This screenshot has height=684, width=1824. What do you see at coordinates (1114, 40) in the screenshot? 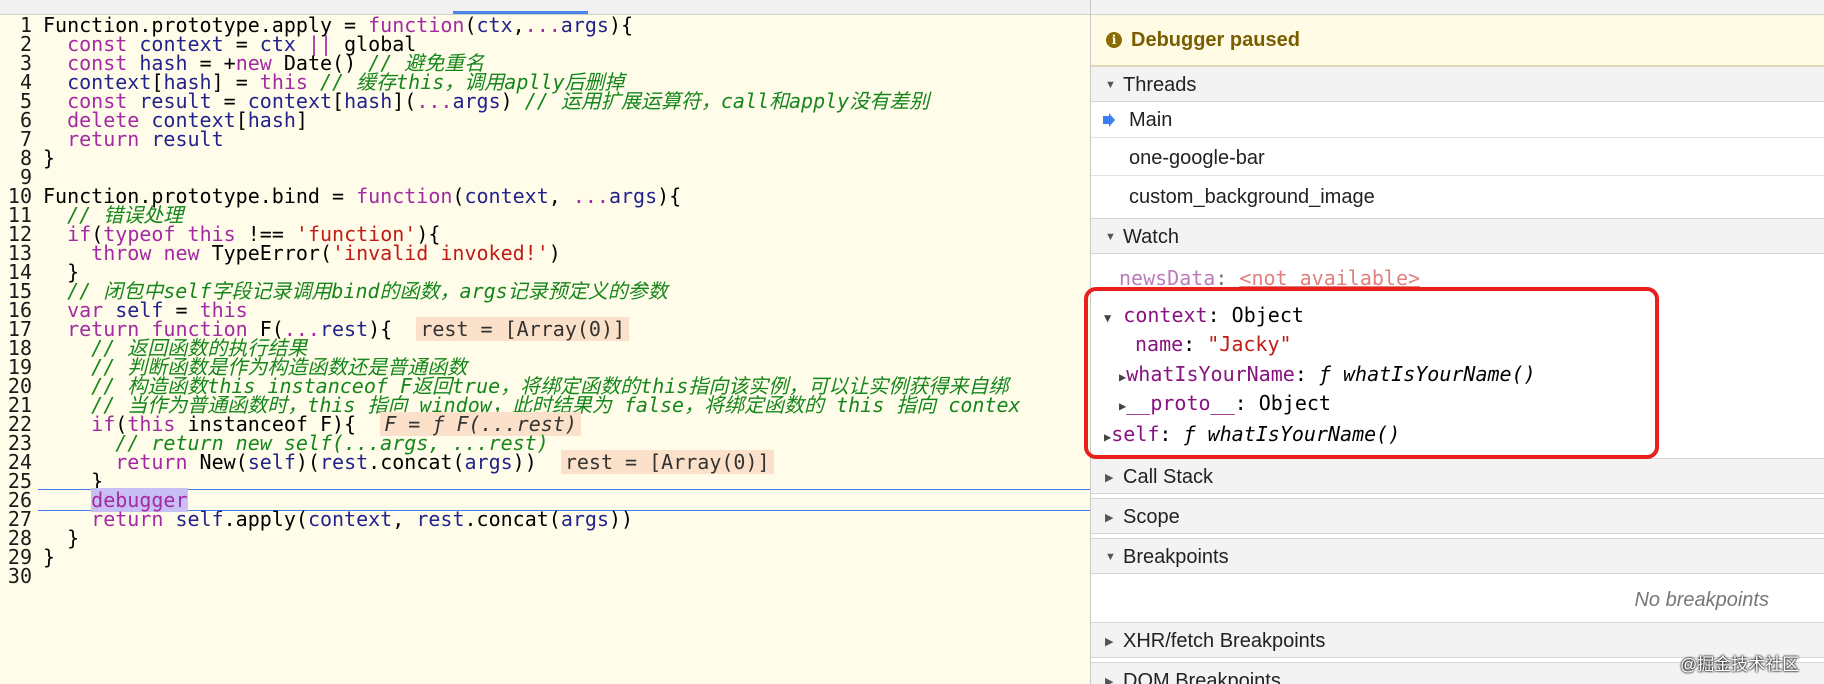
I see `info-icon: i` at bounding box center [1114, 40].